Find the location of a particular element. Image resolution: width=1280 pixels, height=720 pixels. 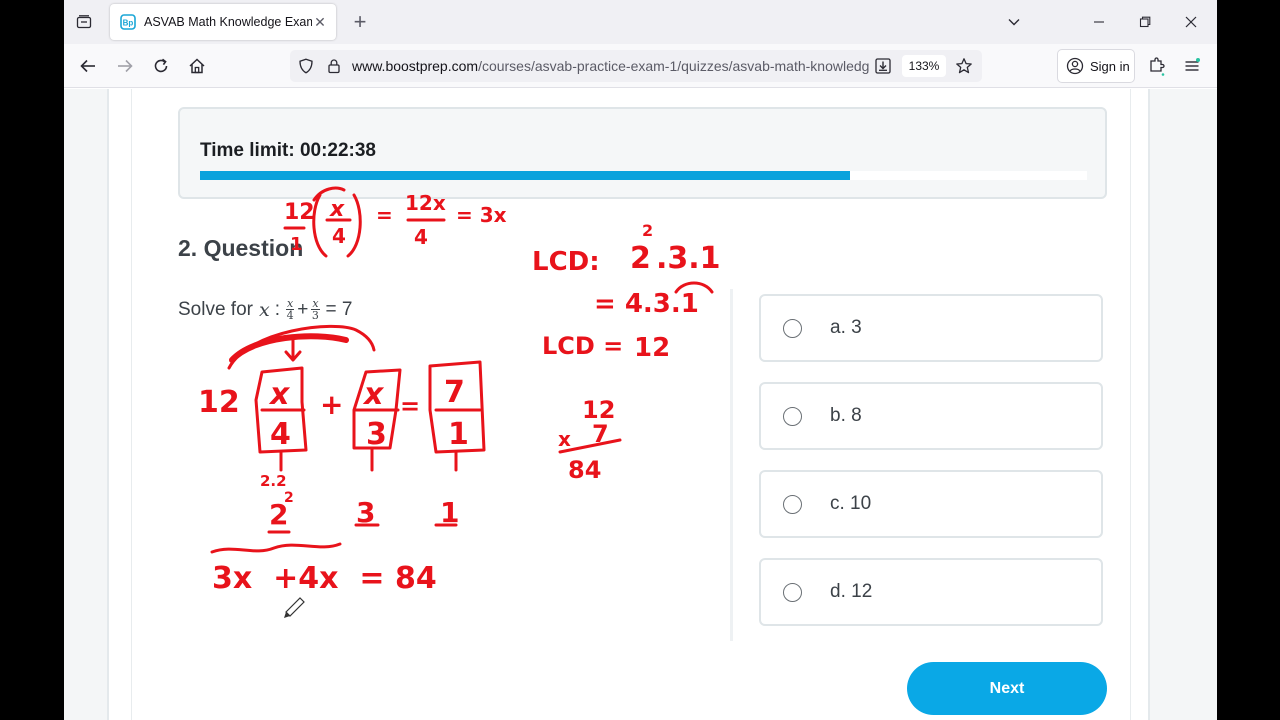

tab-close-icon: ✕ is located at coordinates (320, 22).